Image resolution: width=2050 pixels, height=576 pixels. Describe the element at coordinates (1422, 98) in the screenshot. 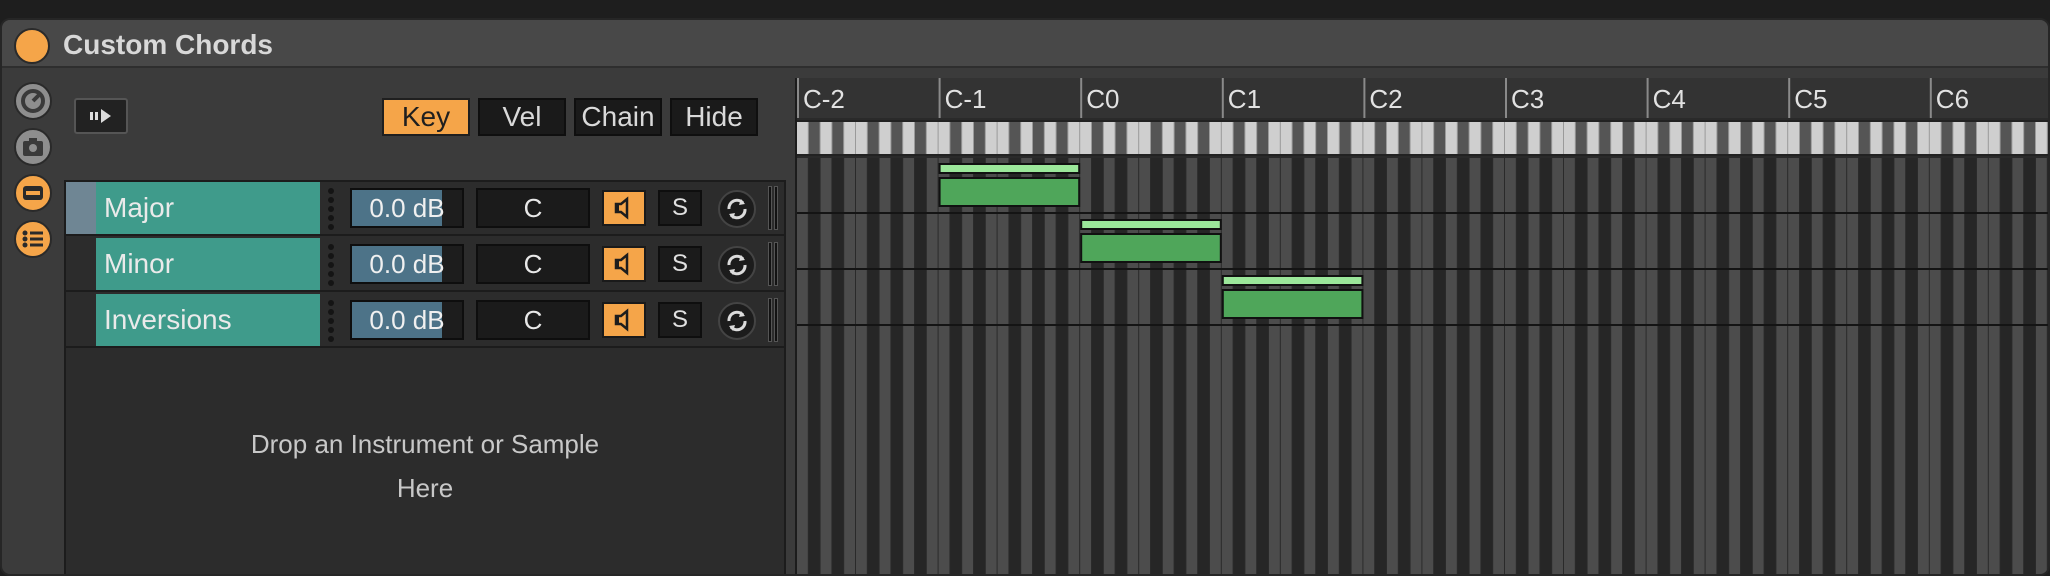

I see `octave-ruler: C-2 C-1 C0 C1 C2 C3 C4 C5 C6` at that location.